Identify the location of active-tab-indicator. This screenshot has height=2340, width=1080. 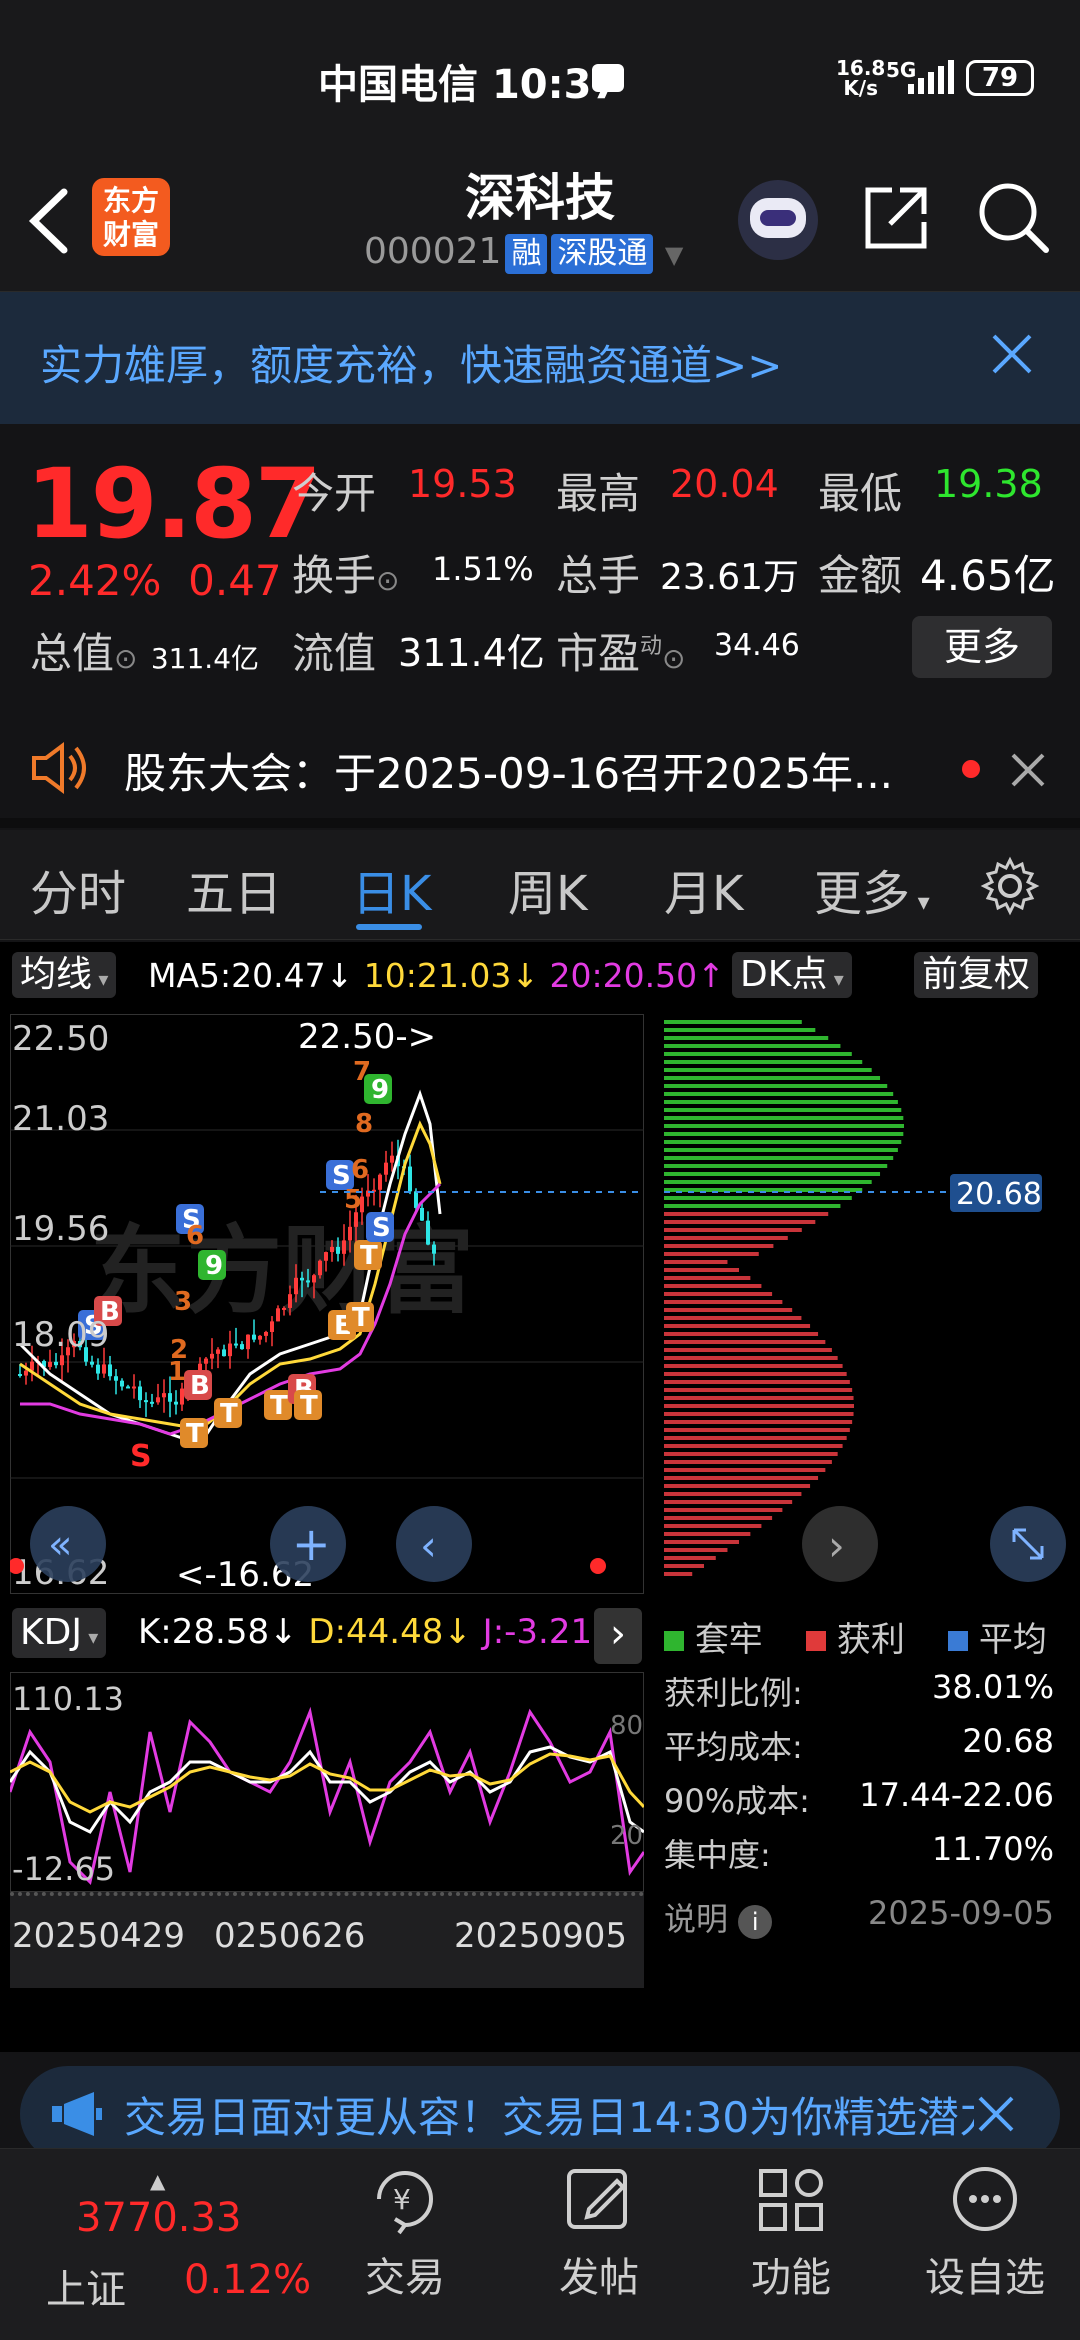
(389, 927).